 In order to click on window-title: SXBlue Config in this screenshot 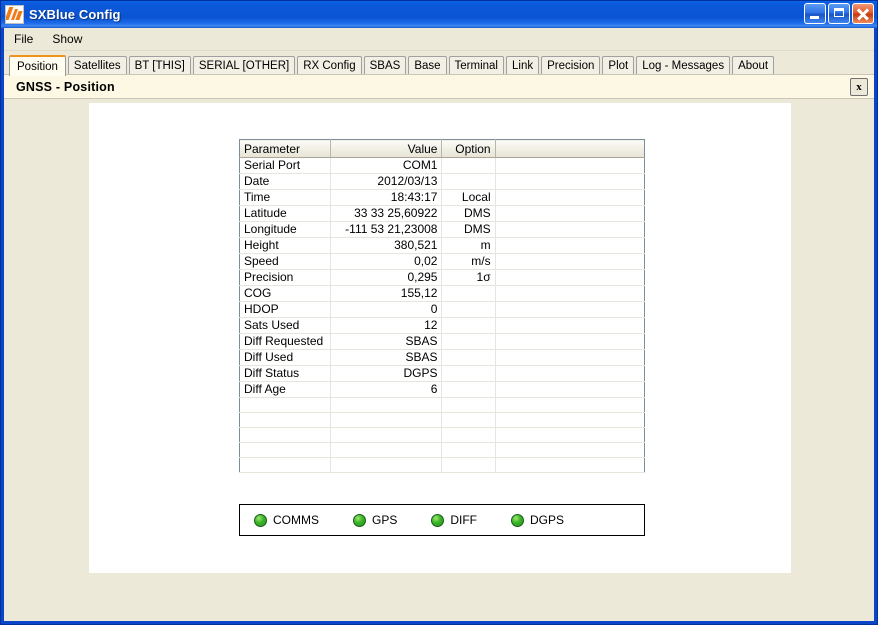, I will do `click(75, 14)`.